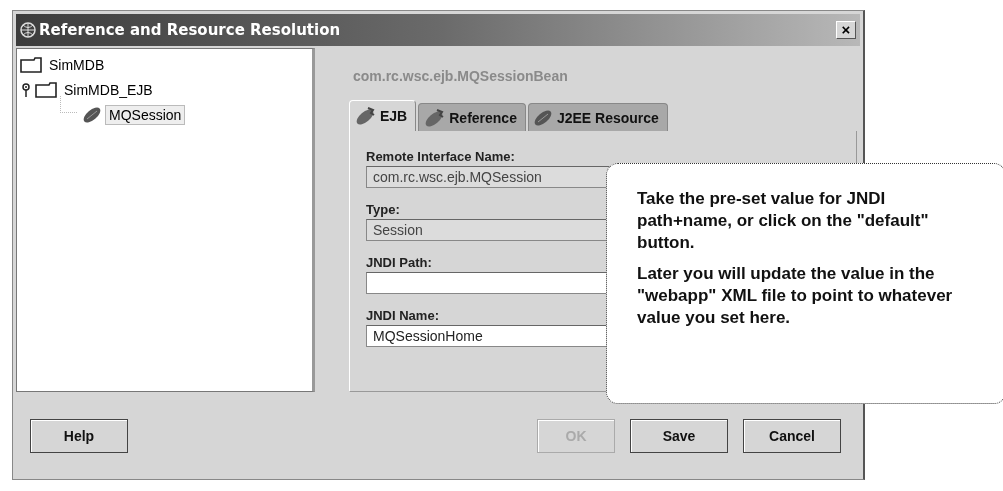 The height and width of the screenshot is (491, 1003). What do you see at coordinates (846, 30) in the screenshot?
I see `close-button: ×` at bounding box center [846, 30].